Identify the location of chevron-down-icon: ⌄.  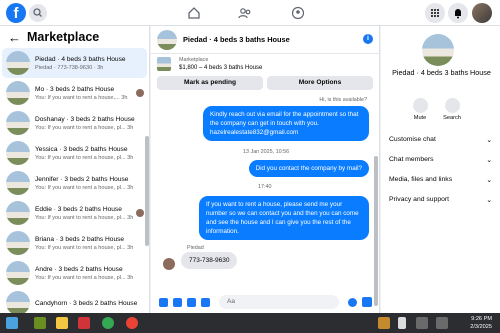
(489, 160).